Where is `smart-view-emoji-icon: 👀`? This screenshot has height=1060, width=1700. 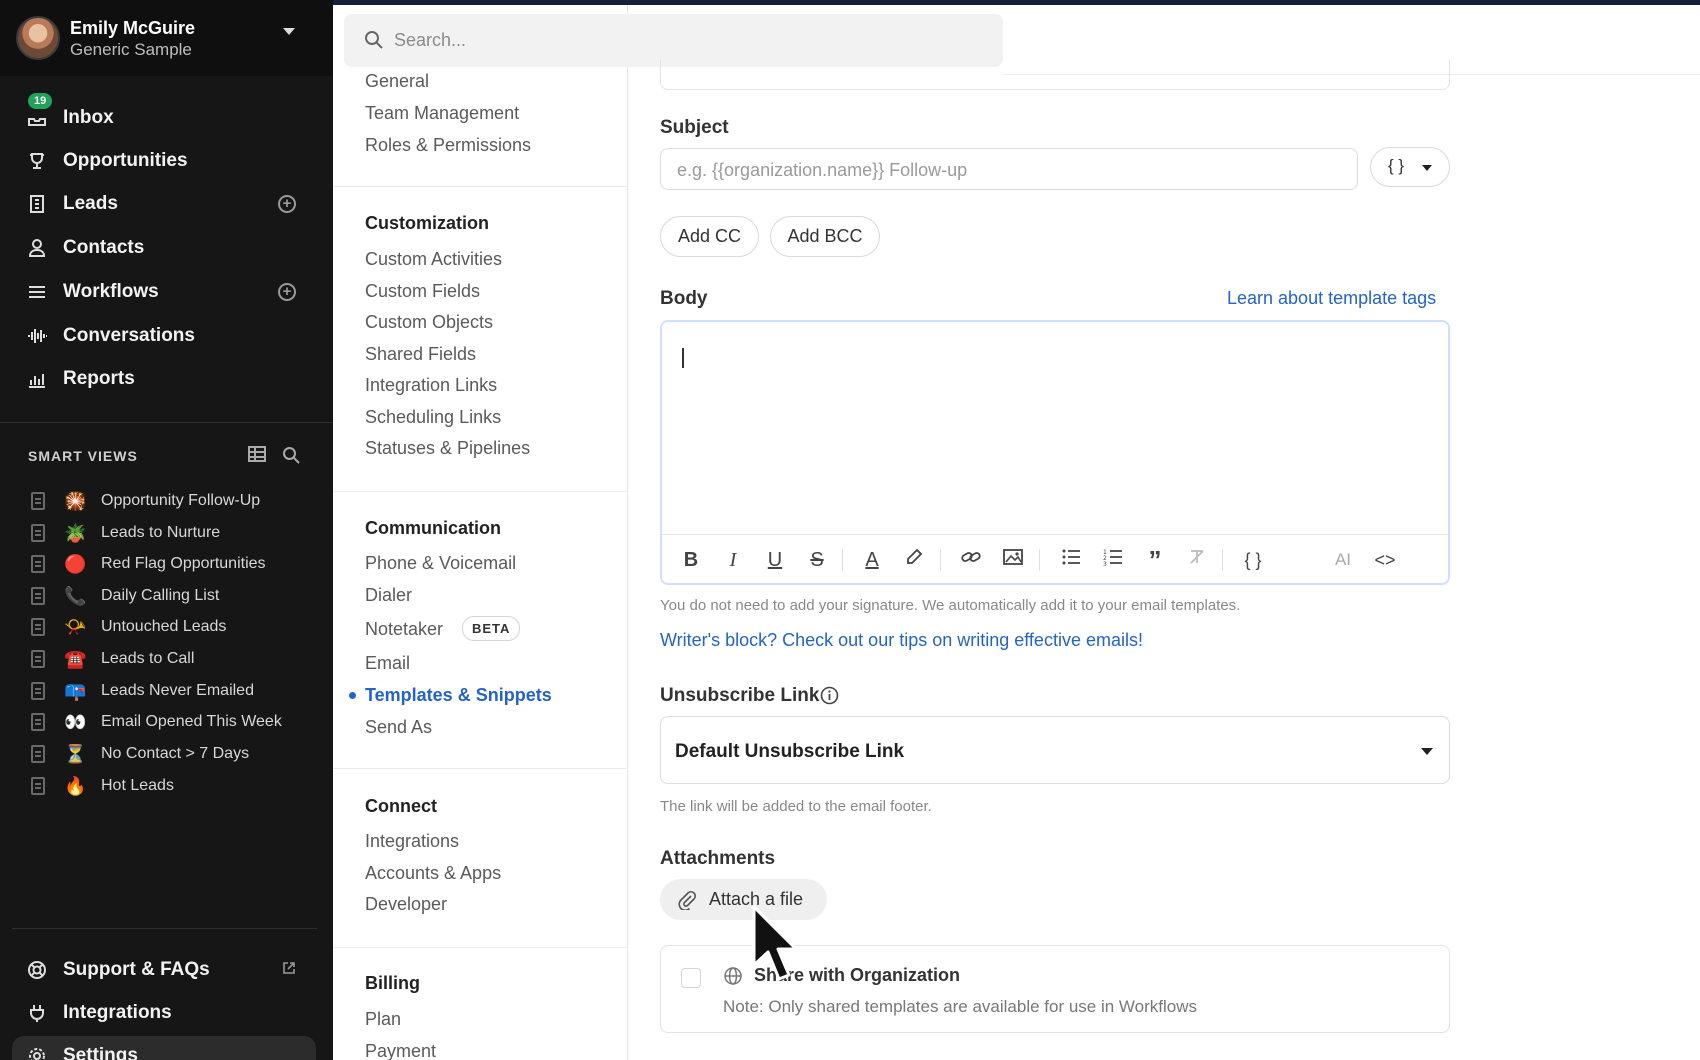
smart-view-emoji-icon: 👀 is located at coordinates (75, 722).